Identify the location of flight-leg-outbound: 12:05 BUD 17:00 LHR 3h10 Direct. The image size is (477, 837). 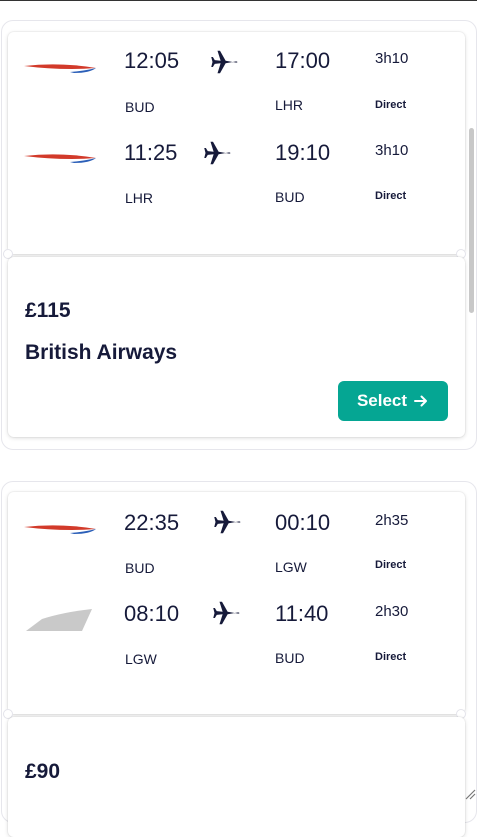
(236, 79).